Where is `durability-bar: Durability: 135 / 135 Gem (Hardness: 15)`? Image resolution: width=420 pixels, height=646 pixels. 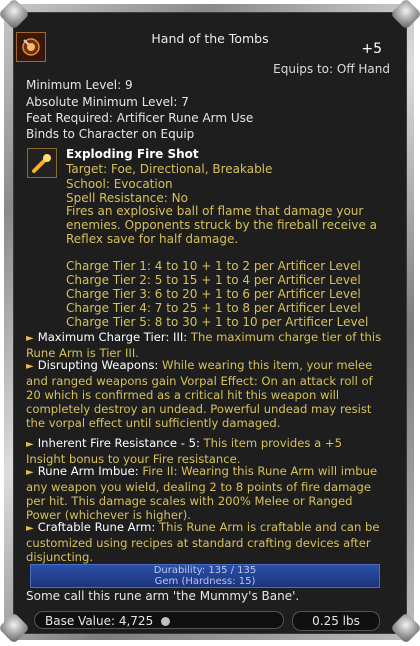 durability-bar: Durability: 135 / 135 Gem (Hardness: 15) is located at coordinates (205, 576).